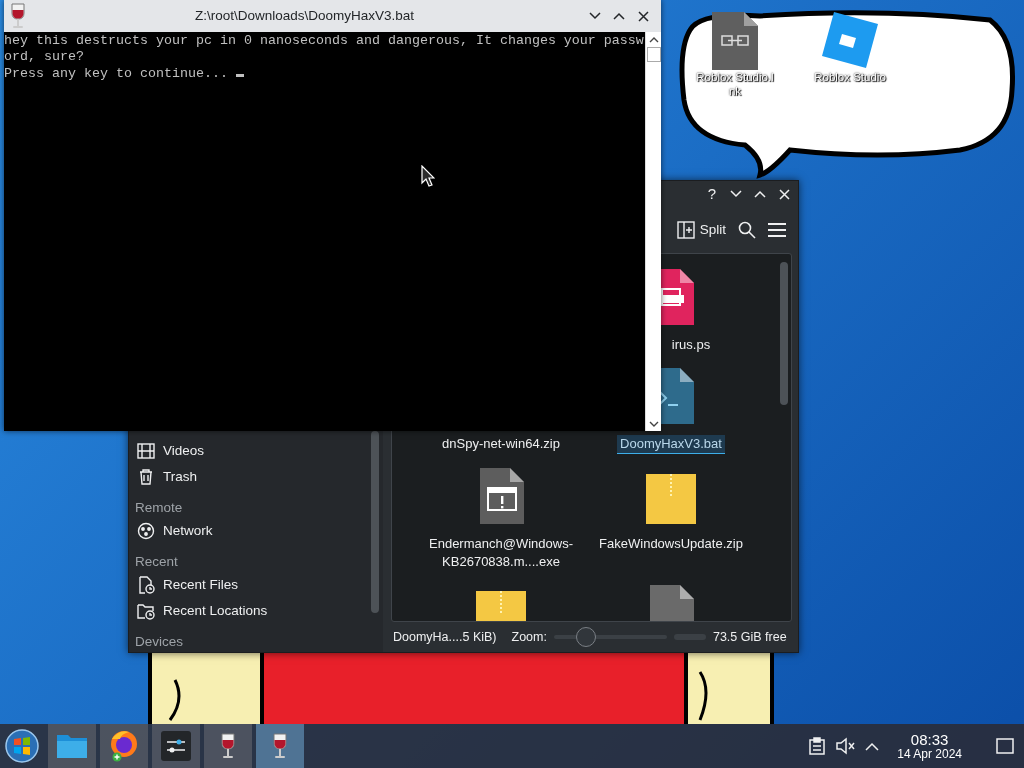  What do you see at coordinates (304, 15) in the screenshot?
I see `window-title: Z:\root\Downloads\DoomyHaxV3.bat` at bounding box center [304, 15].